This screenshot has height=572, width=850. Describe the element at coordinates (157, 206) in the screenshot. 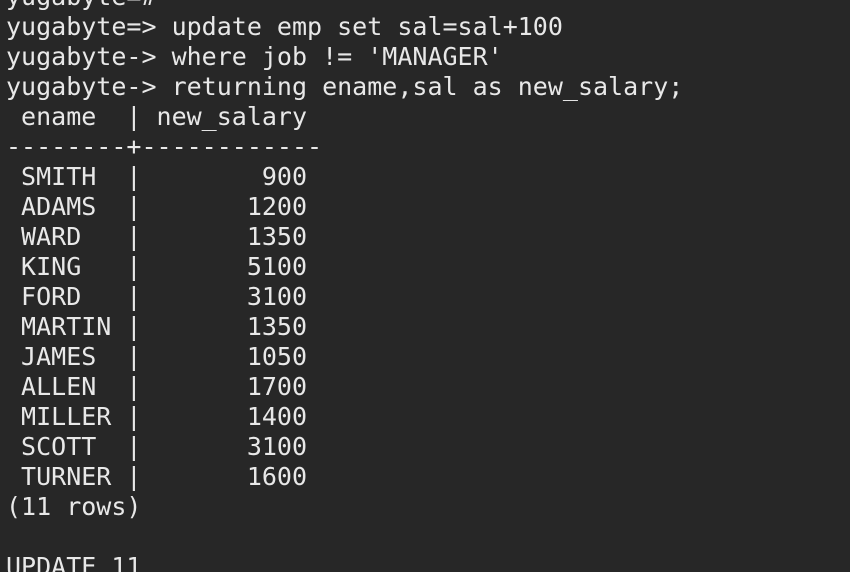

I see `table-row: ADAMS | 1200` at that location.